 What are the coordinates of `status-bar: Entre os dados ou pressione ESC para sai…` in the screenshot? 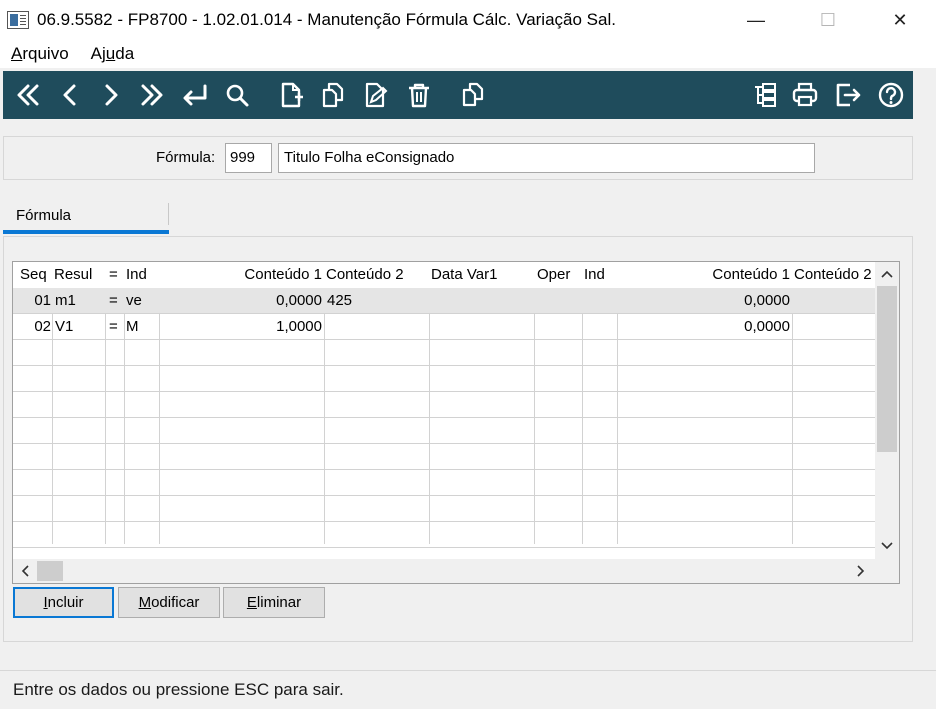 It's located at (468, 689).